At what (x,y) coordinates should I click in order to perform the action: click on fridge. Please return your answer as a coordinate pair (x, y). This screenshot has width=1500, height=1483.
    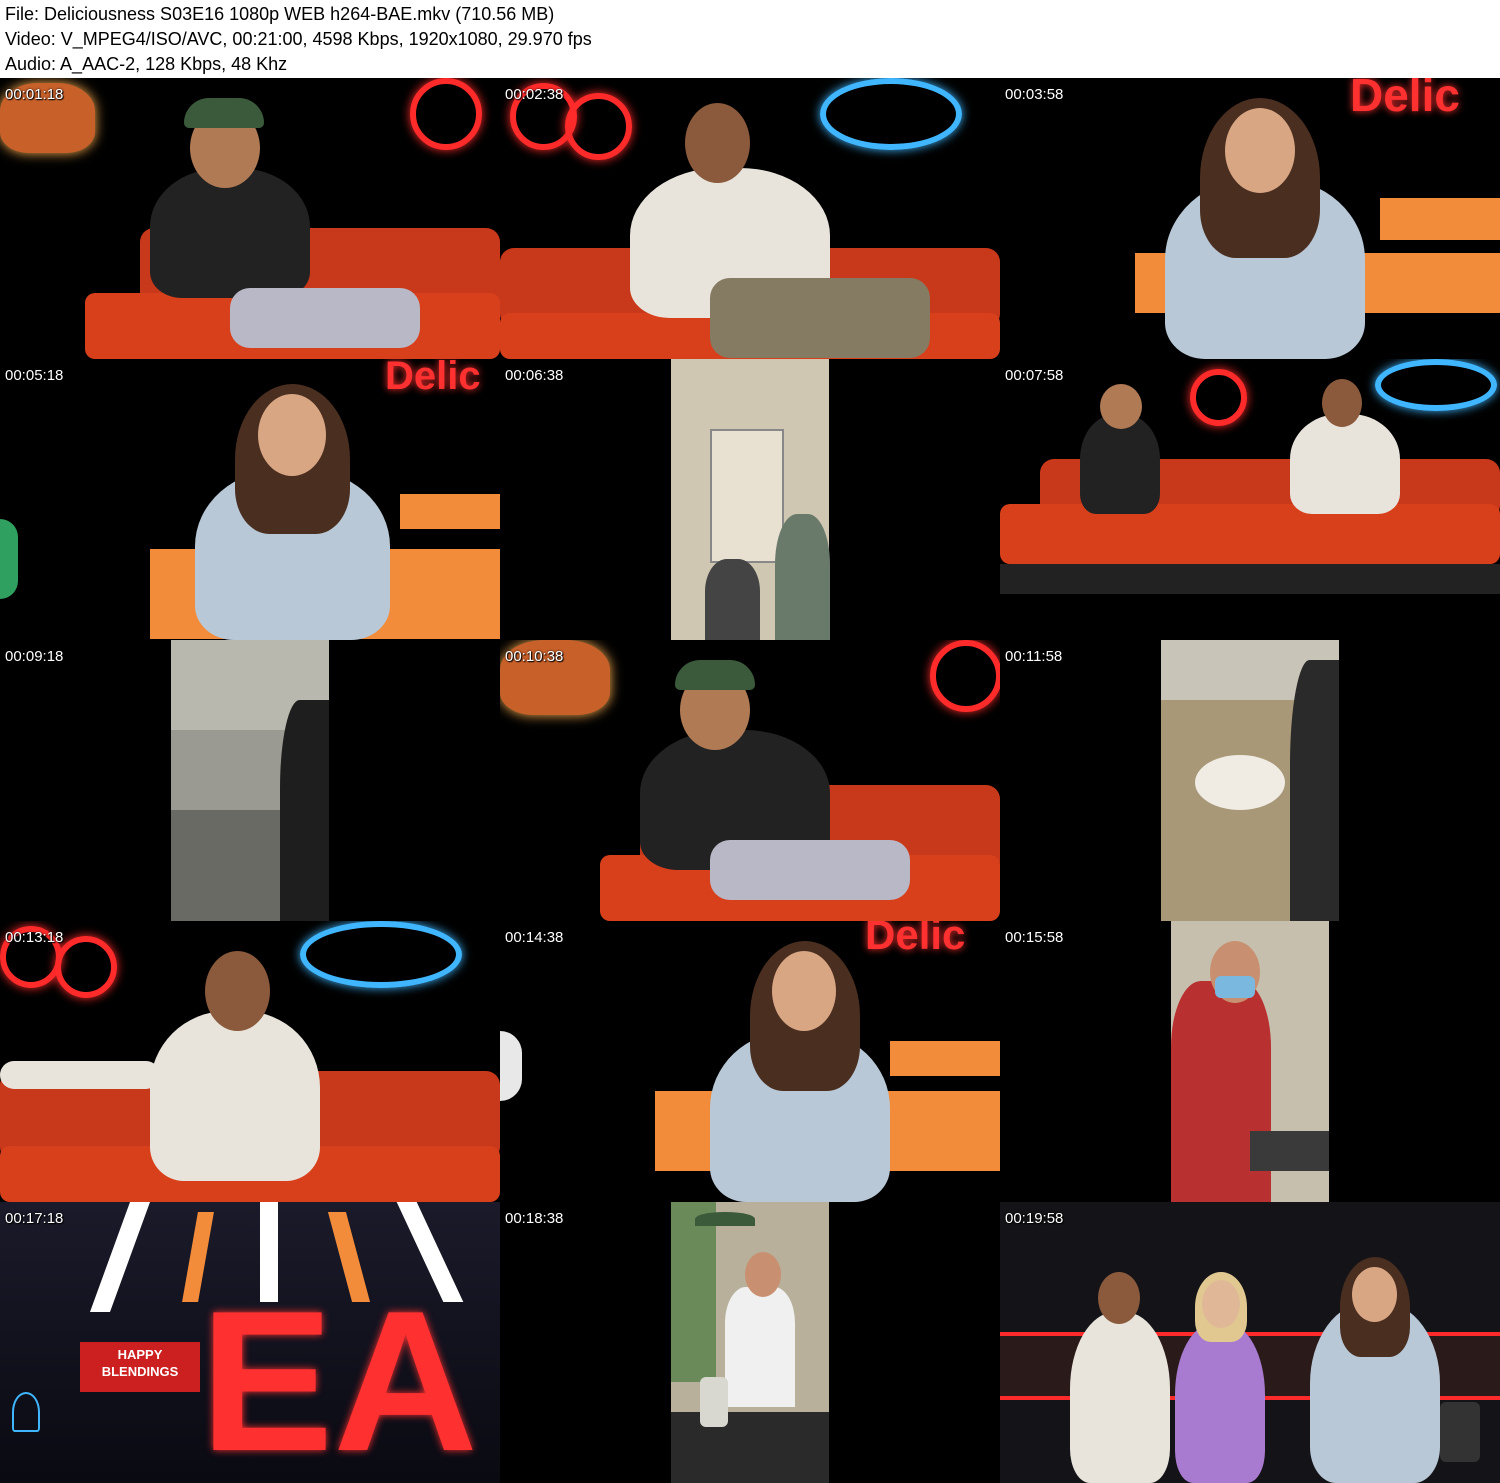
    Looking at the image, I should click on (747, 496).